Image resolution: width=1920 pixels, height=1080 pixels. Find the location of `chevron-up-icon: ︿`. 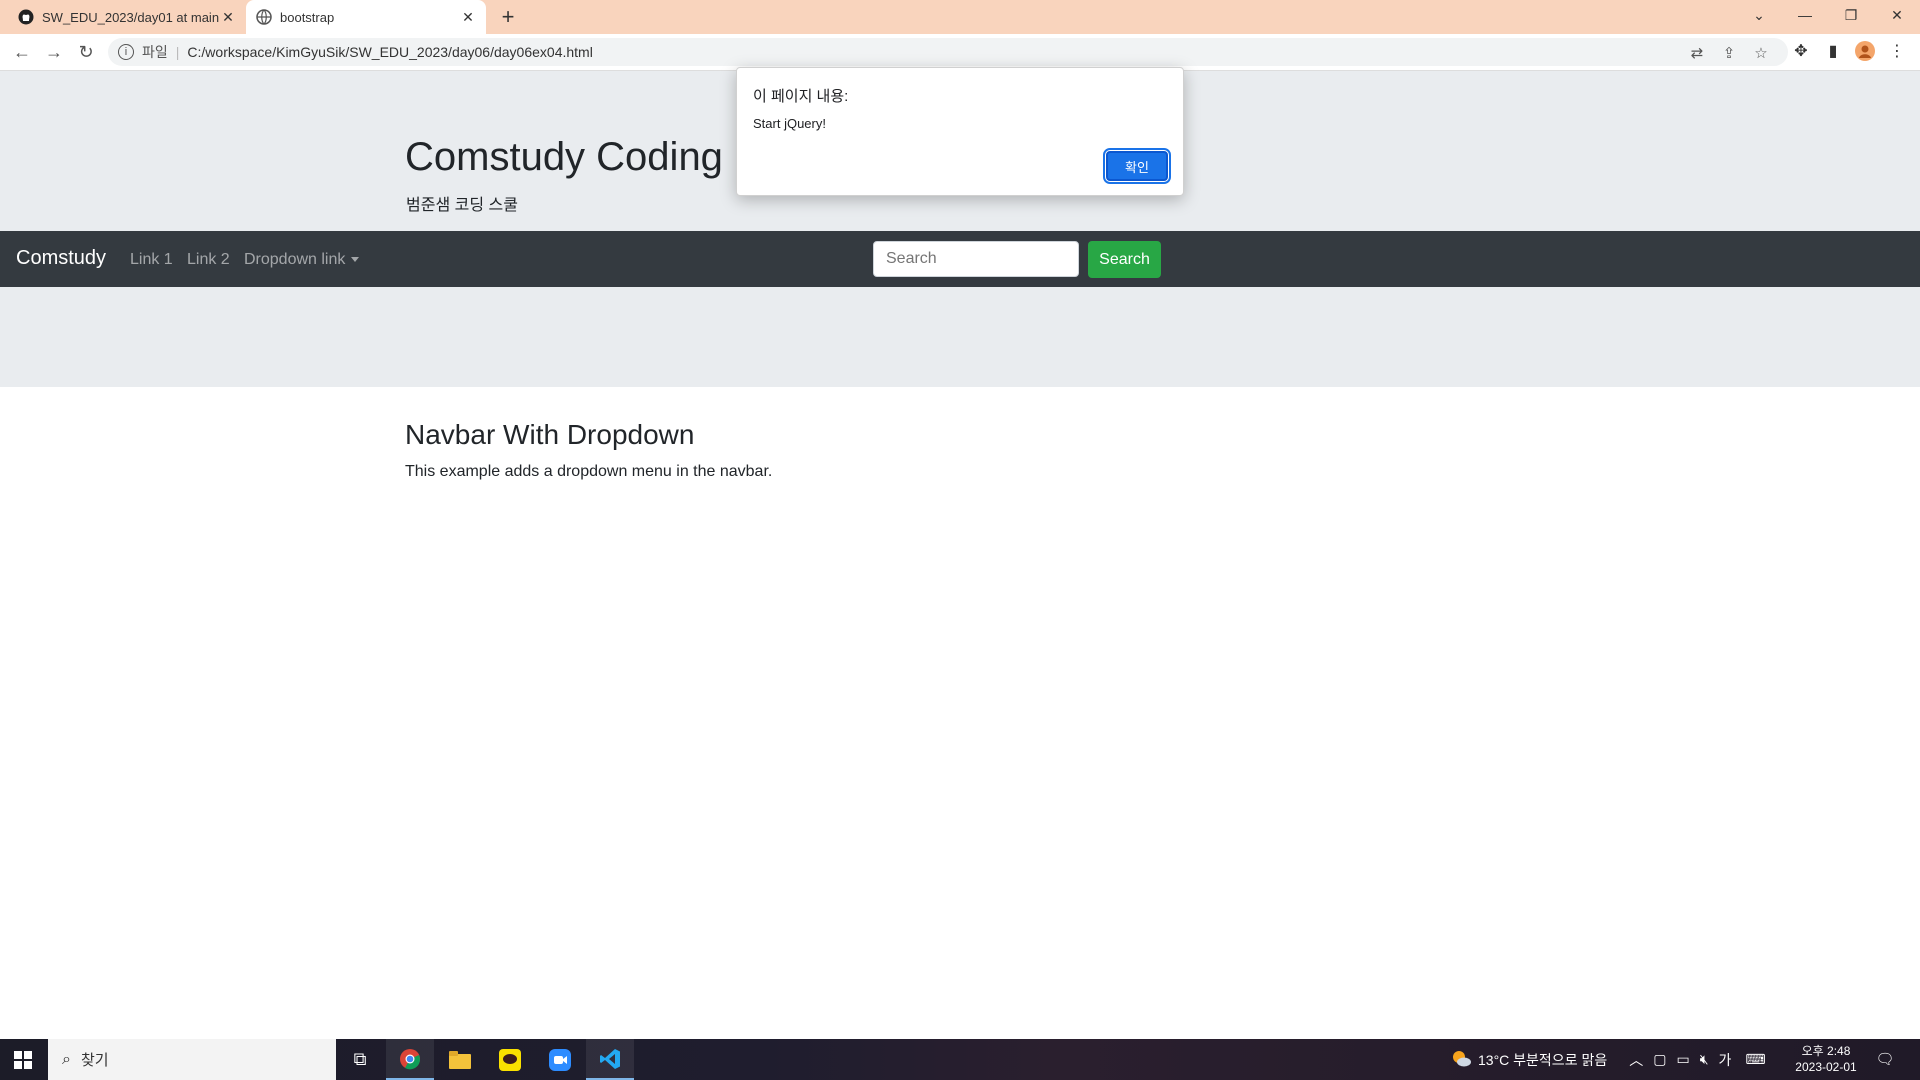

chevron-up-icon: ︿ is located at coordinates (1636, 1060).